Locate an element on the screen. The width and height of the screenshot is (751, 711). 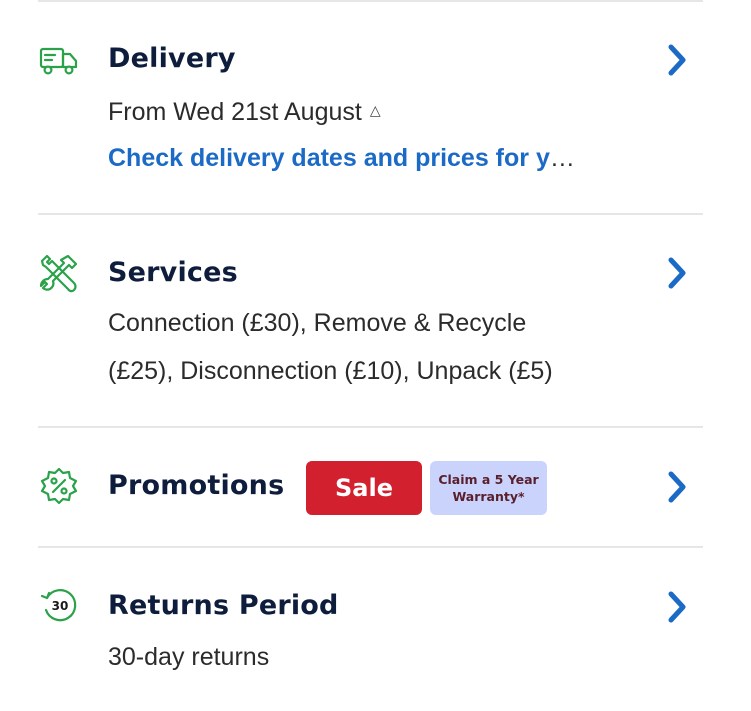
delivery-date: From Wed 21st August △ is located at coordinates (244, 111).